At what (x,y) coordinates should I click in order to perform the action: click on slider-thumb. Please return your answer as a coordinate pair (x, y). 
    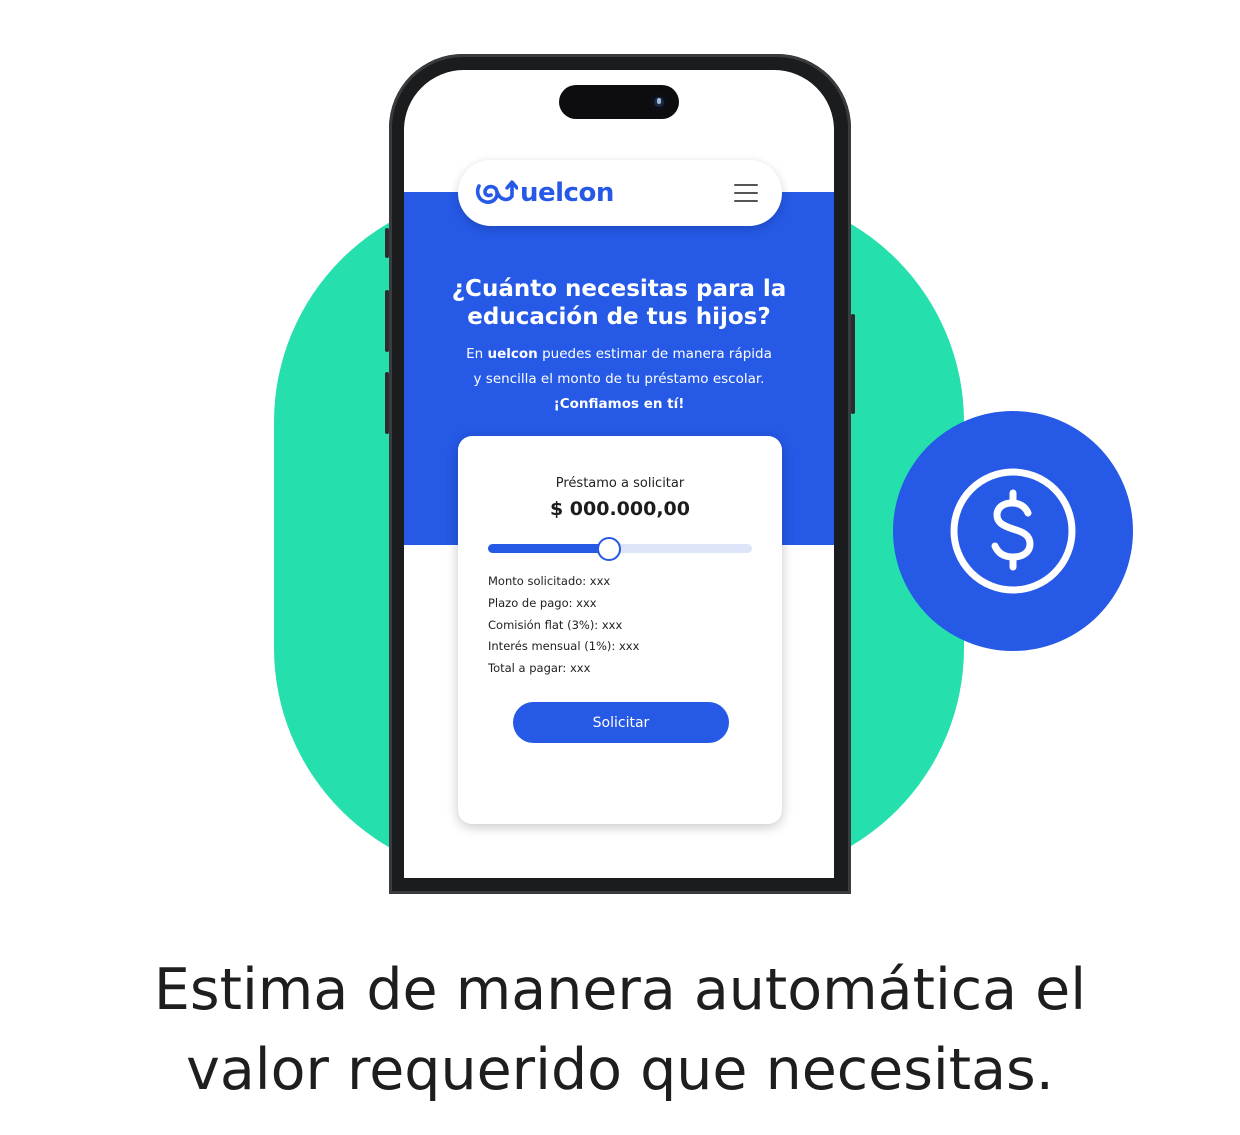
    Looking at the image, I should click on (609, 549).